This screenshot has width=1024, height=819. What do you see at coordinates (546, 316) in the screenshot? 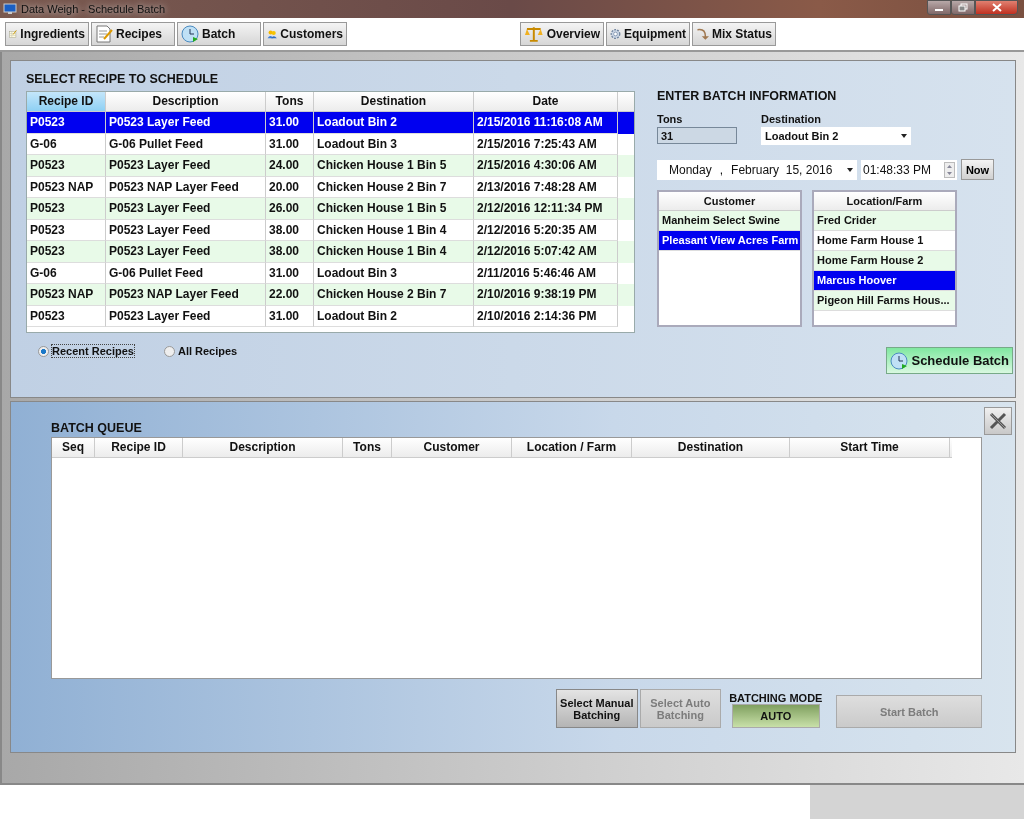
I see `table-cell: 2/10/2016 2:14:36 PM` at bounding box center [546, 316].